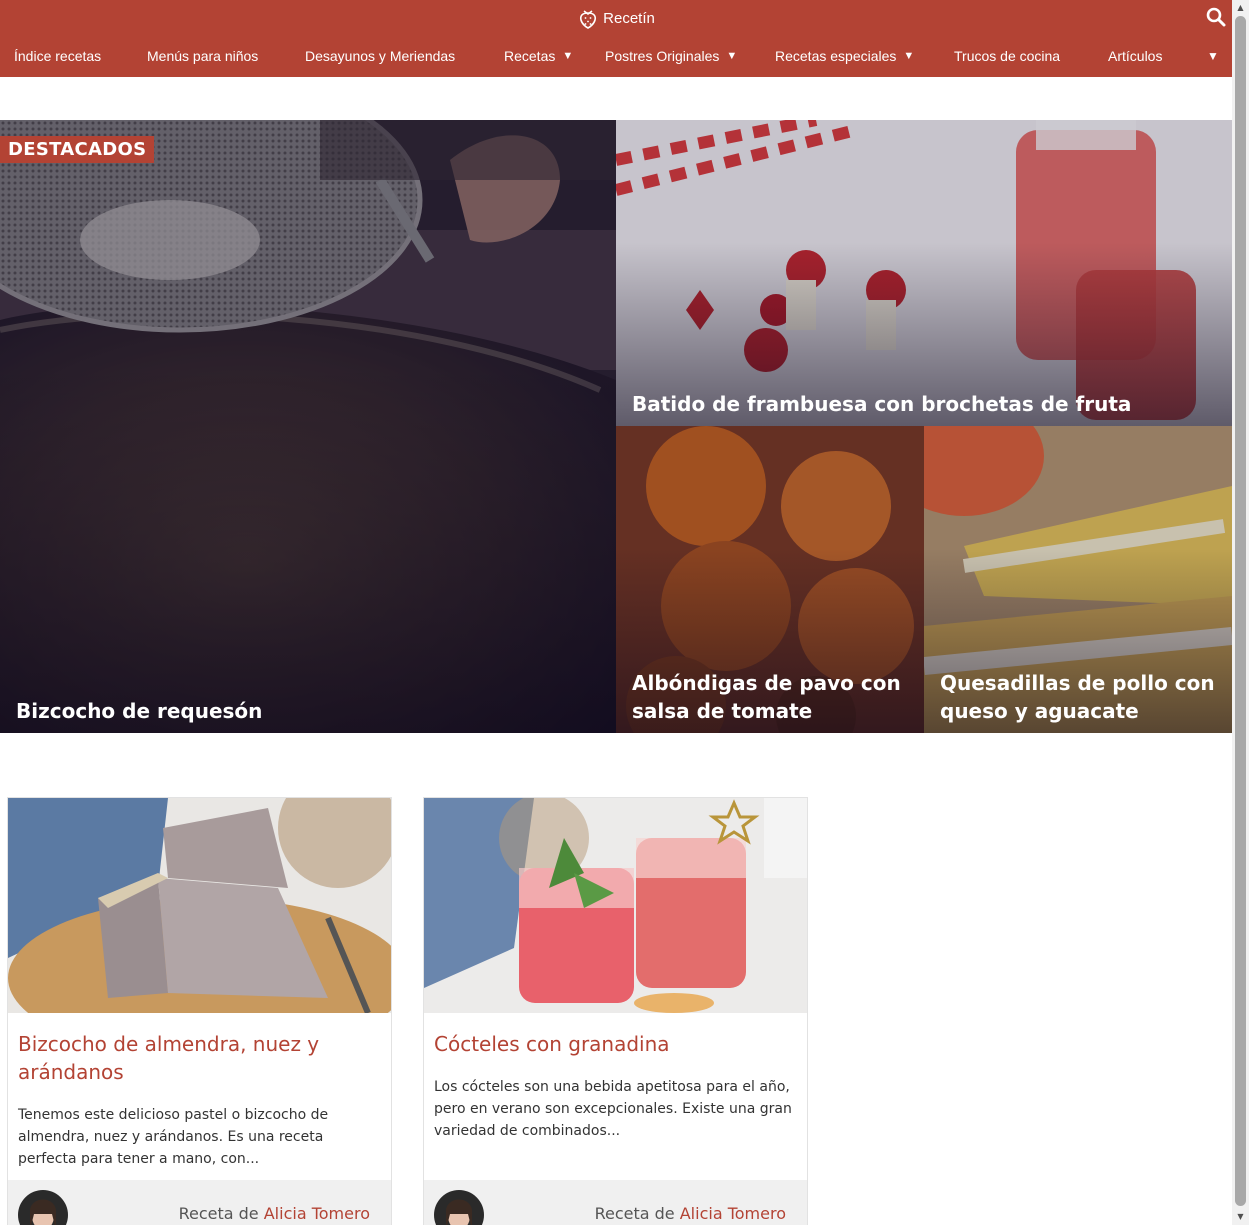 Image resolution: width=1249 pixels, height=1225 pixels. I want to click on bizcocho-almendra-photo, so click(199, 905).